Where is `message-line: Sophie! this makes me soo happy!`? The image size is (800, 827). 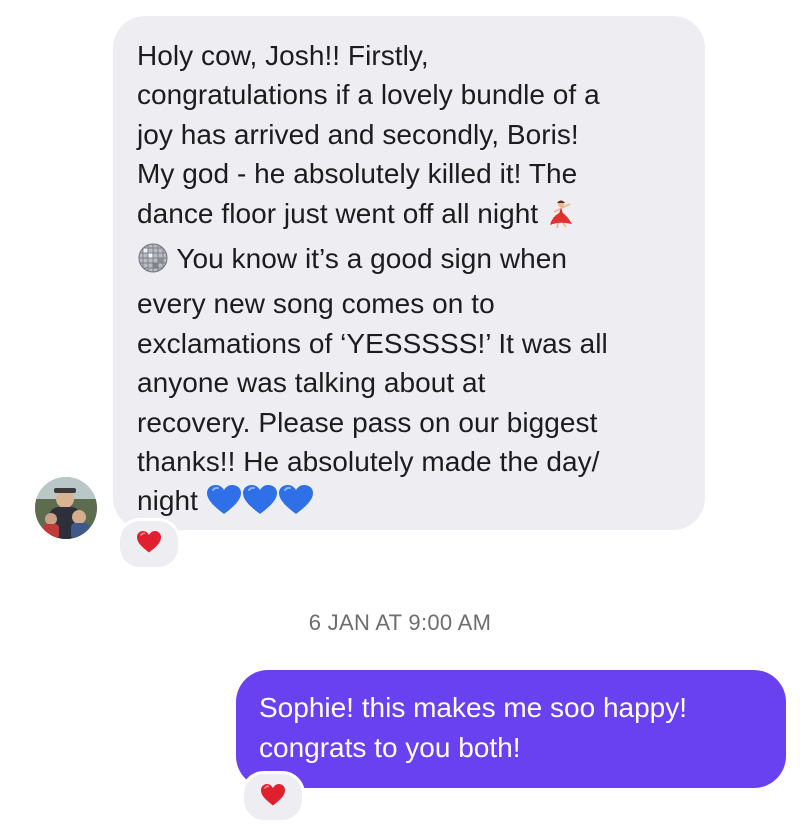
message-line: Sophie! this makes me soo happy! is located at coordinates (473, 707).